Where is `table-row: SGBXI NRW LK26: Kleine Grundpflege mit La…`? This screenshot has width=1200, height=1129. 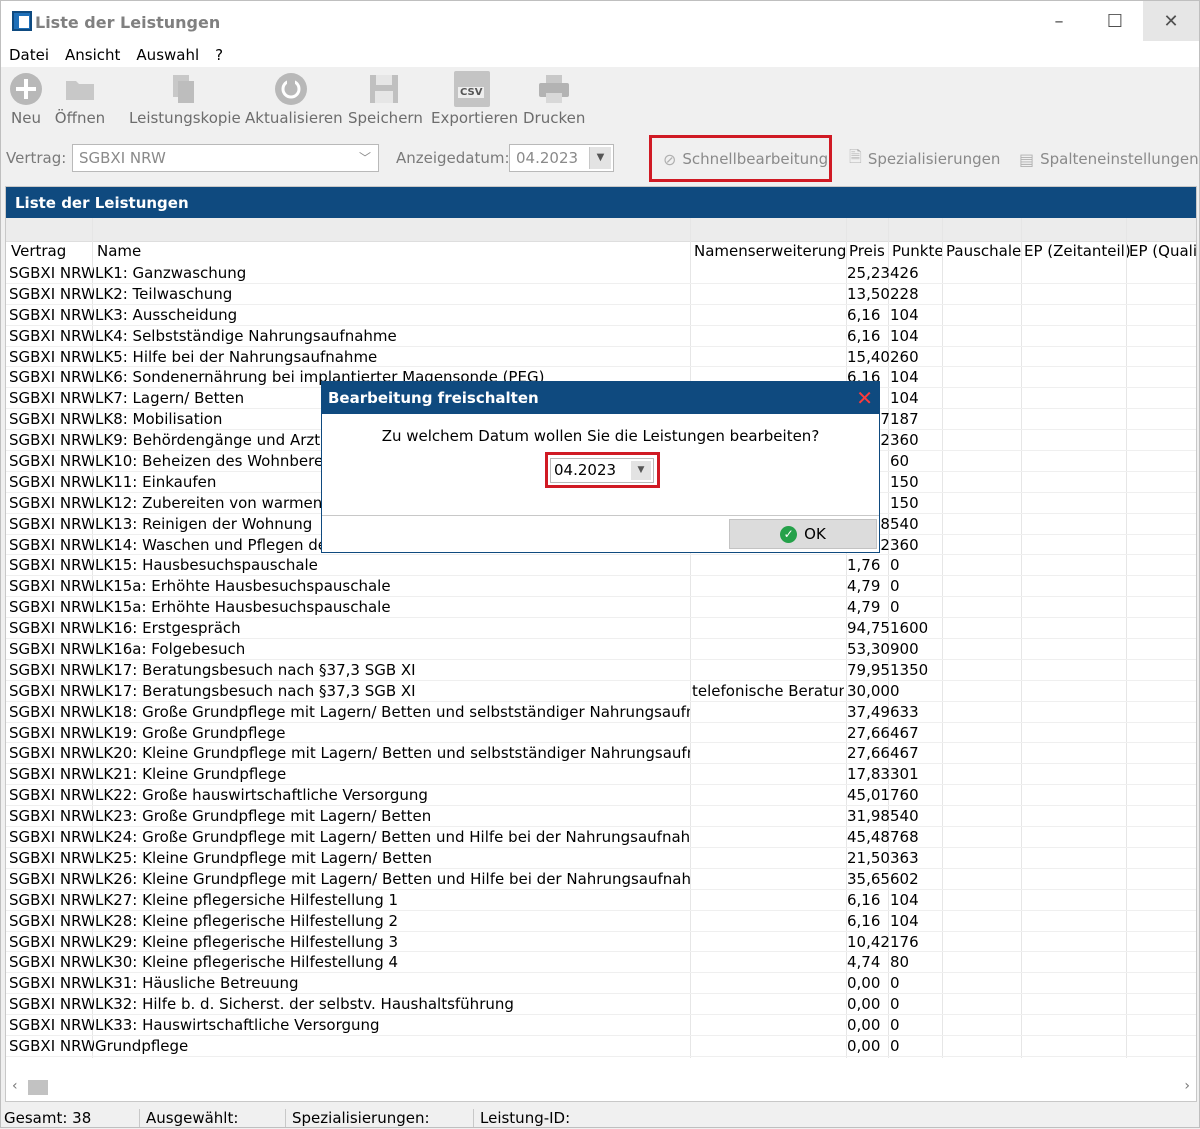 table-row: SGBXI NRW LK26: Kleine Grundpflege mit La… is located at coordinates (601, 879).